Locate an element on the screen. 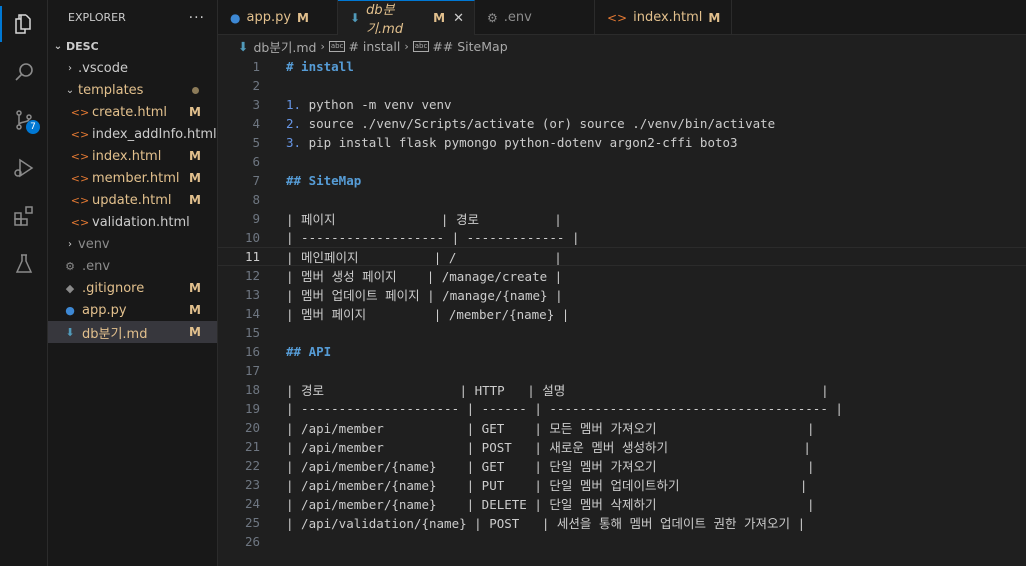 The height and width of the screenshot is (566, 1026). root-label: DESC is located at coordinates (82, 46).